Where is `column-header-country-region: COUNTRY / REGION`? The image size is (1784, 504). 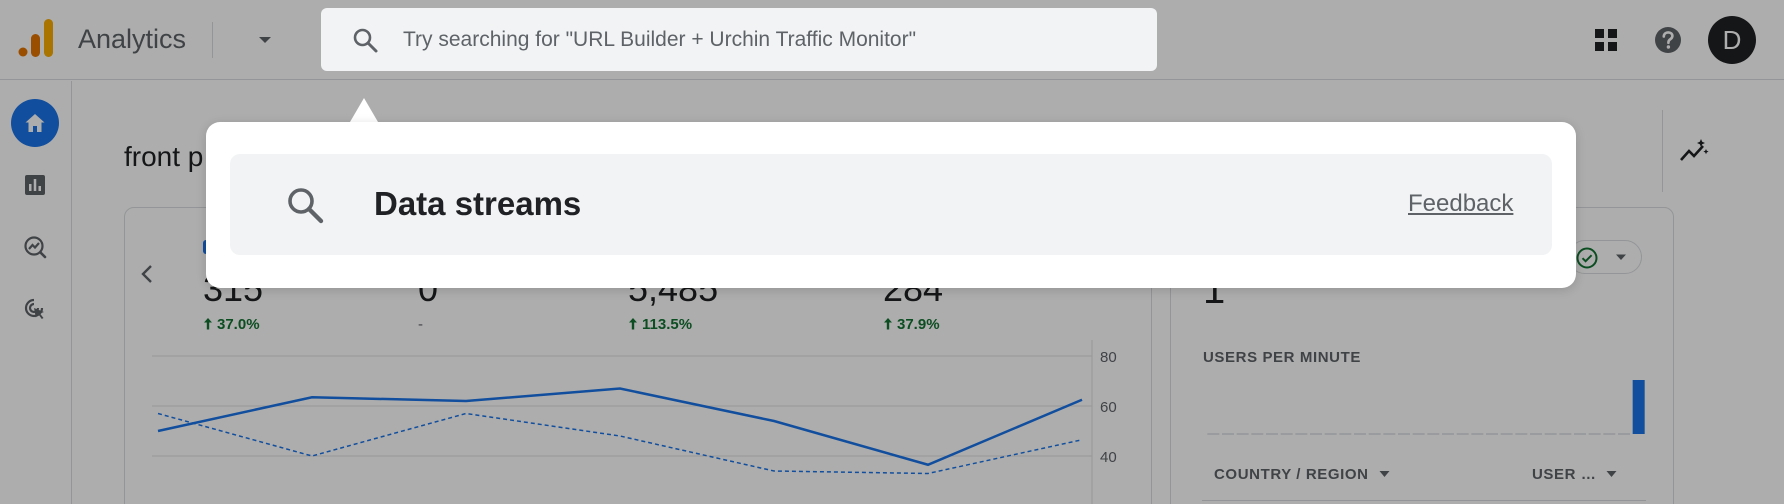 column-header-country-region: COUNTRY / REGION is located at coordinates (1302, 474).